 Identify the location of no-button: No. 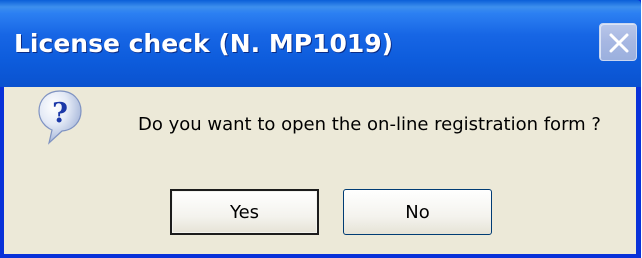
(417, 212).